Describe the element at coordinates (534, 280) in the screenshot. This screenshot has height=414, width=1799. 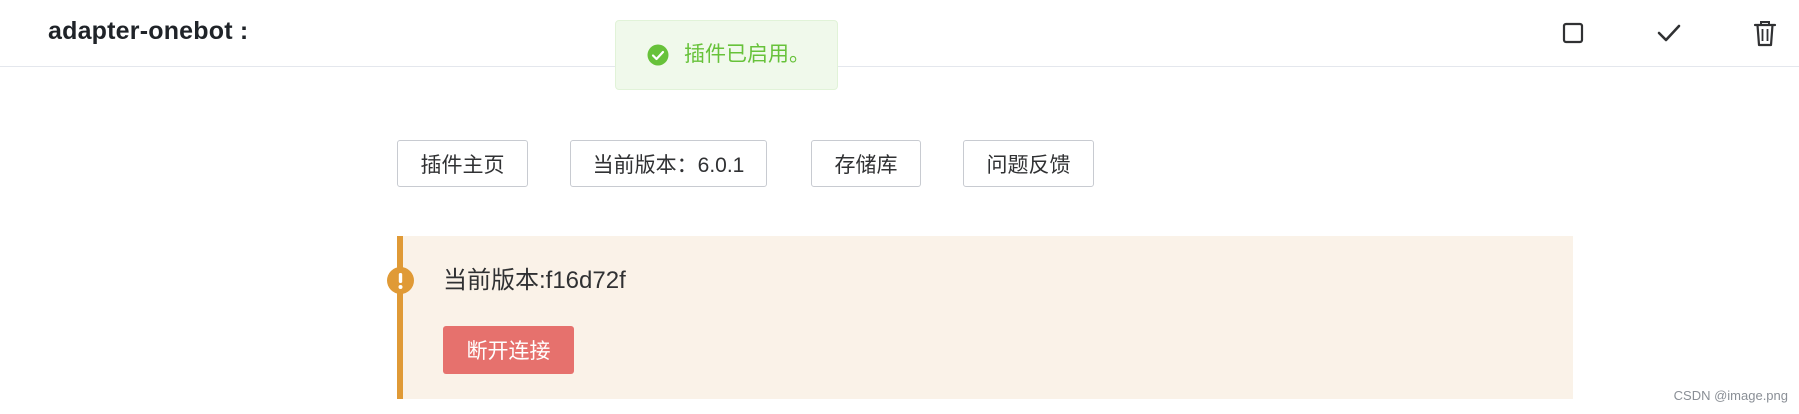
I see `alert-version-text: 当前版本:f16d72f` at that location.